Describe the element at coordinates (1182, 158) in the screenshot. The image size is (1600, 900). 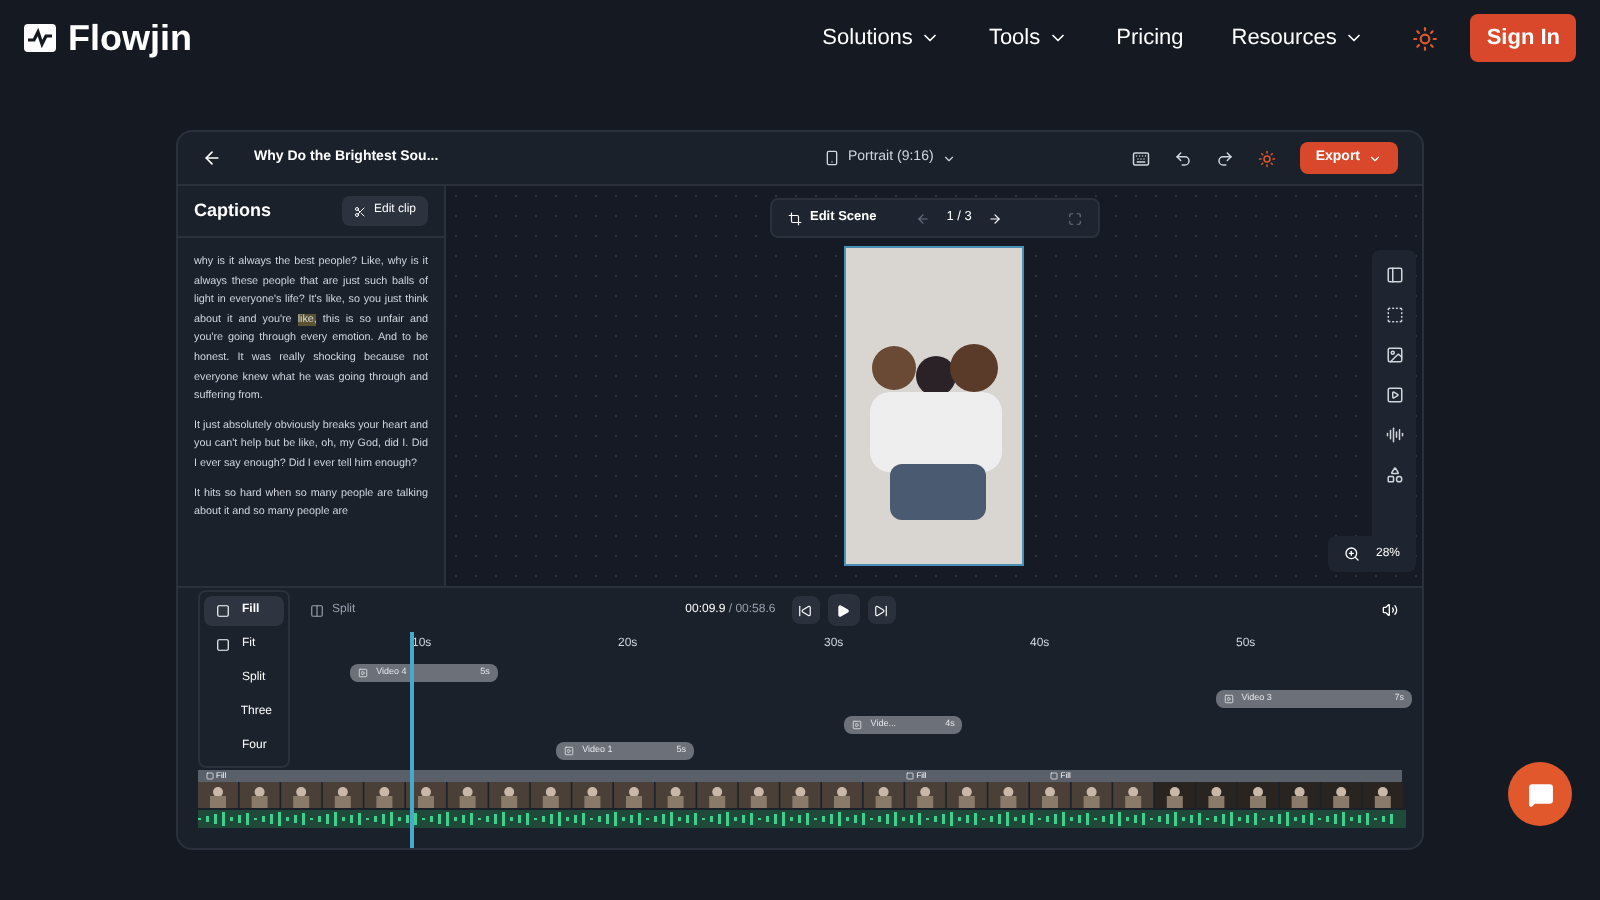
I see `undo-icon` at that location.